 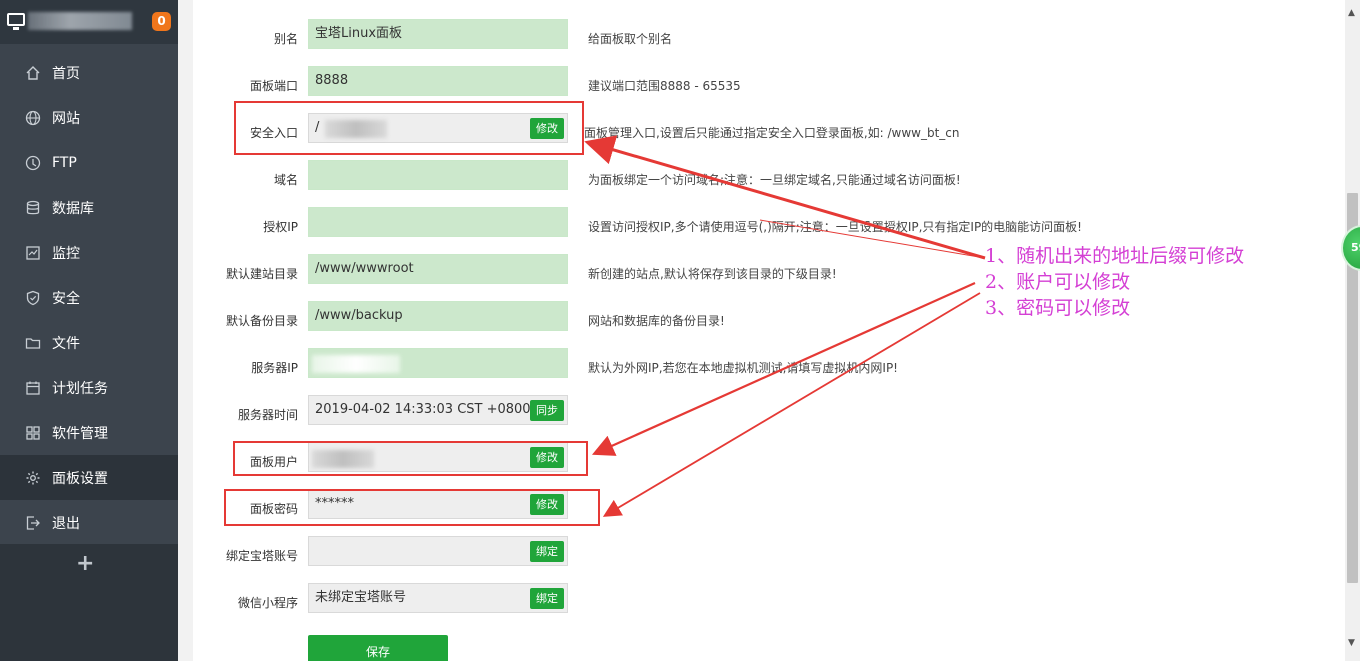 I want to click on ftp-icon, so click(x=33, y=163).